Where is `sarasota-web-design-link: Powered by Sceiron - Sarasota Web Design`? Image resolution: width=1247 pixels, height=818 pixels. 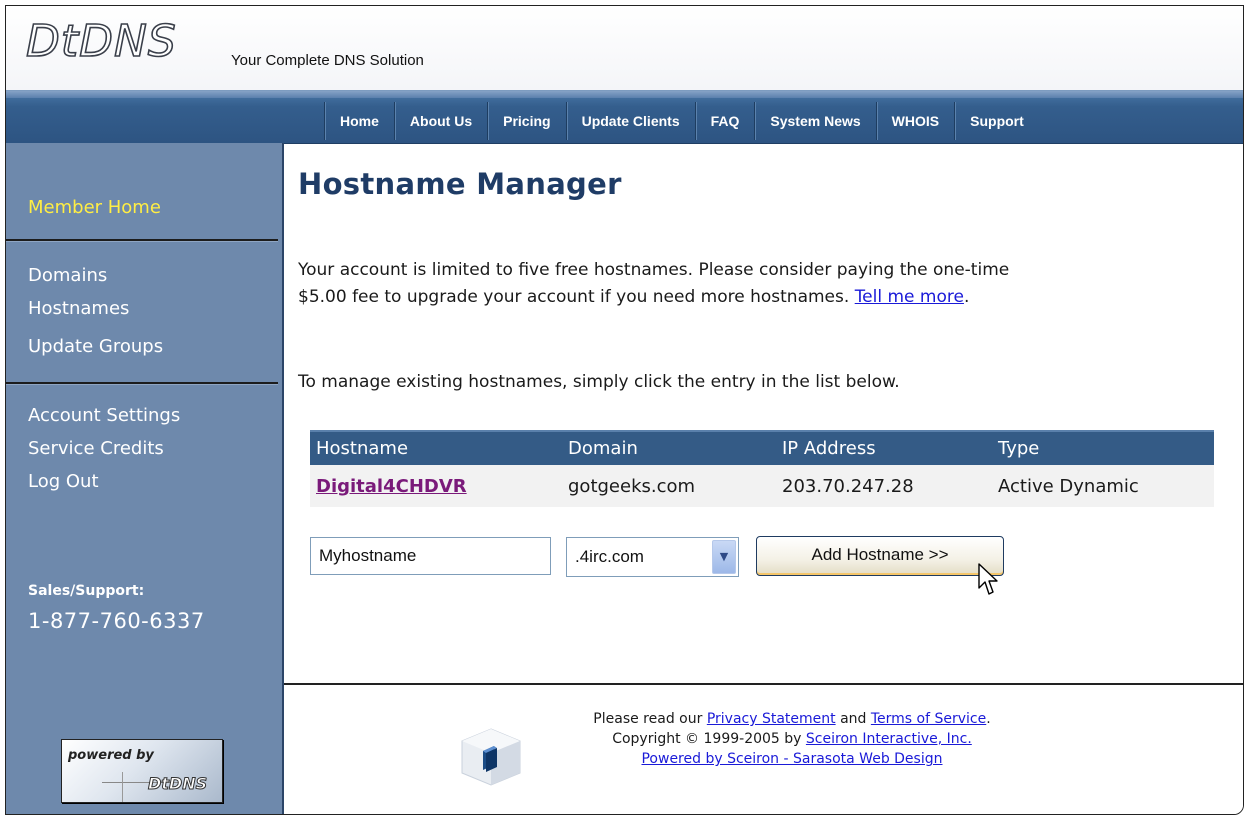
sarasota-web-design-link: Powered by Sceiron - Sarasota Web Design is located at coordinates (791, 759).